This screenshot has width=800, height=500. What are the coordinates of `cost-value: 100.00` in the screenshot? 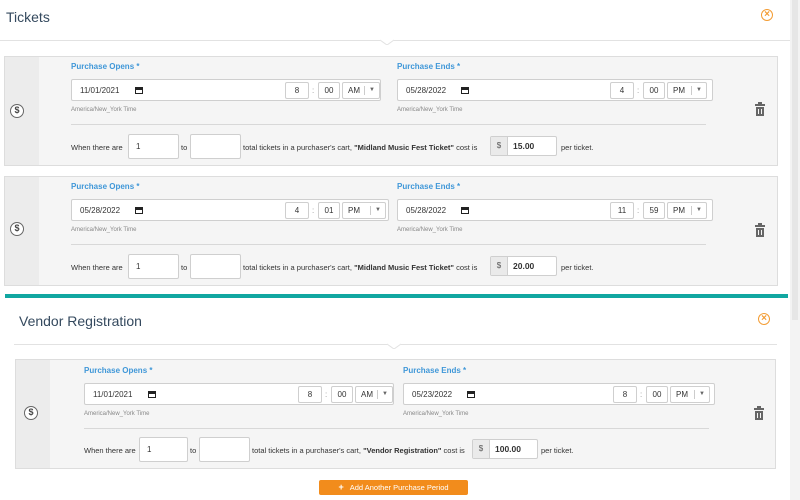 It's located at (508, 449).